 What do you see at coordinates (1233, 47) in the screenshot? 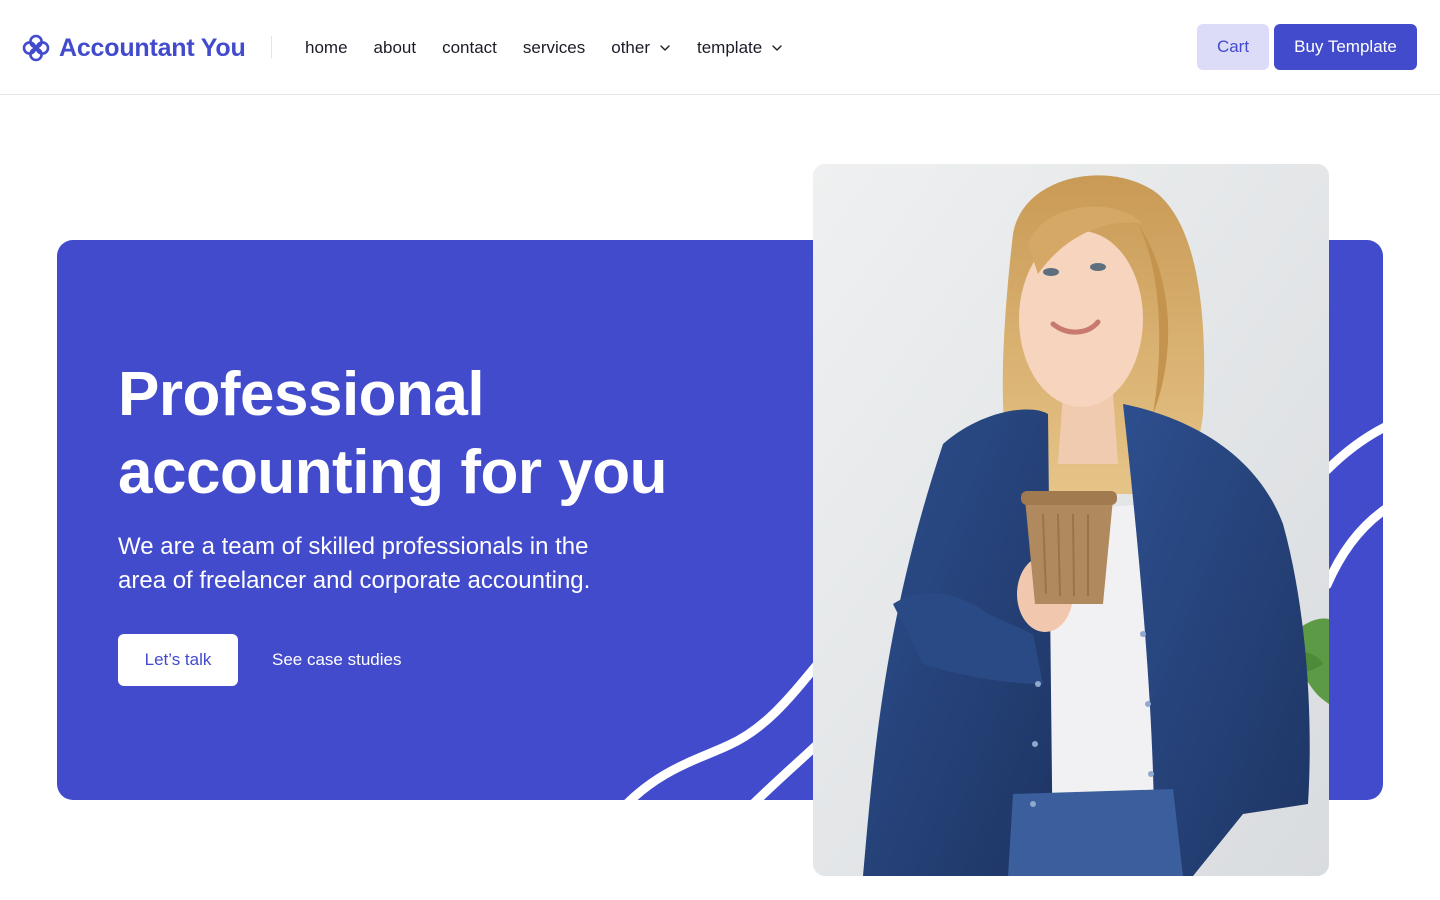
I see `cart-button: Cart` at bounding box center [1233, 47].